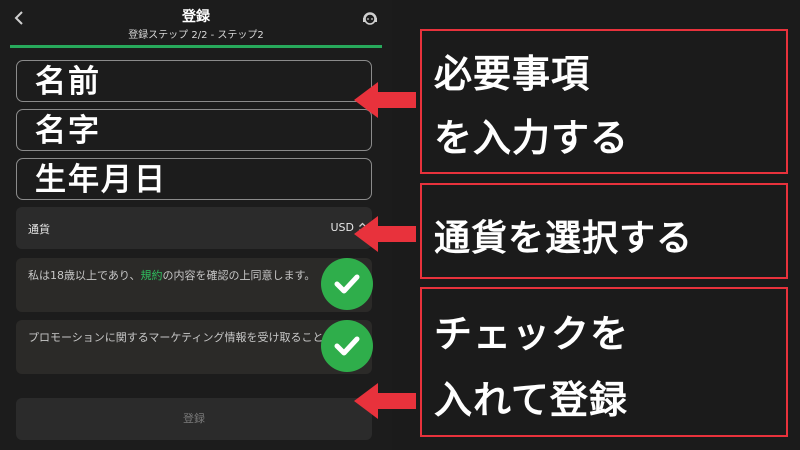  I want to click on support-agent-icon, so click(370, 19).